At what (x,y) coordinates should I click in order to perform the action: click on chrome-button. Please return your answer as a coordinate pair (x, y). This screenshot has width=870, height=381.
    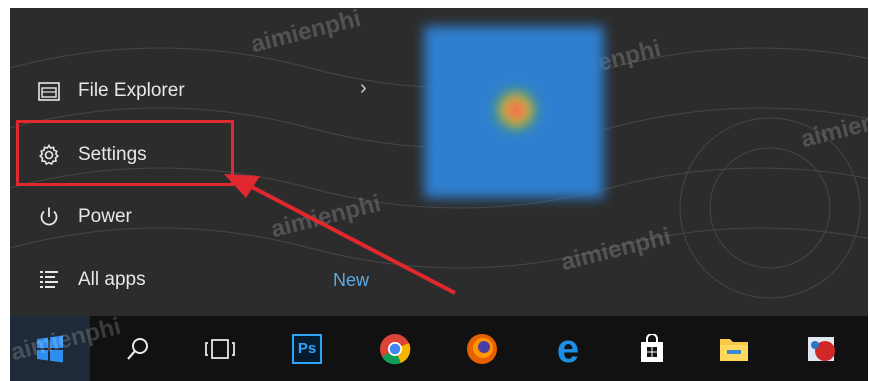
    Looking at the image, I should click on (395, 348).